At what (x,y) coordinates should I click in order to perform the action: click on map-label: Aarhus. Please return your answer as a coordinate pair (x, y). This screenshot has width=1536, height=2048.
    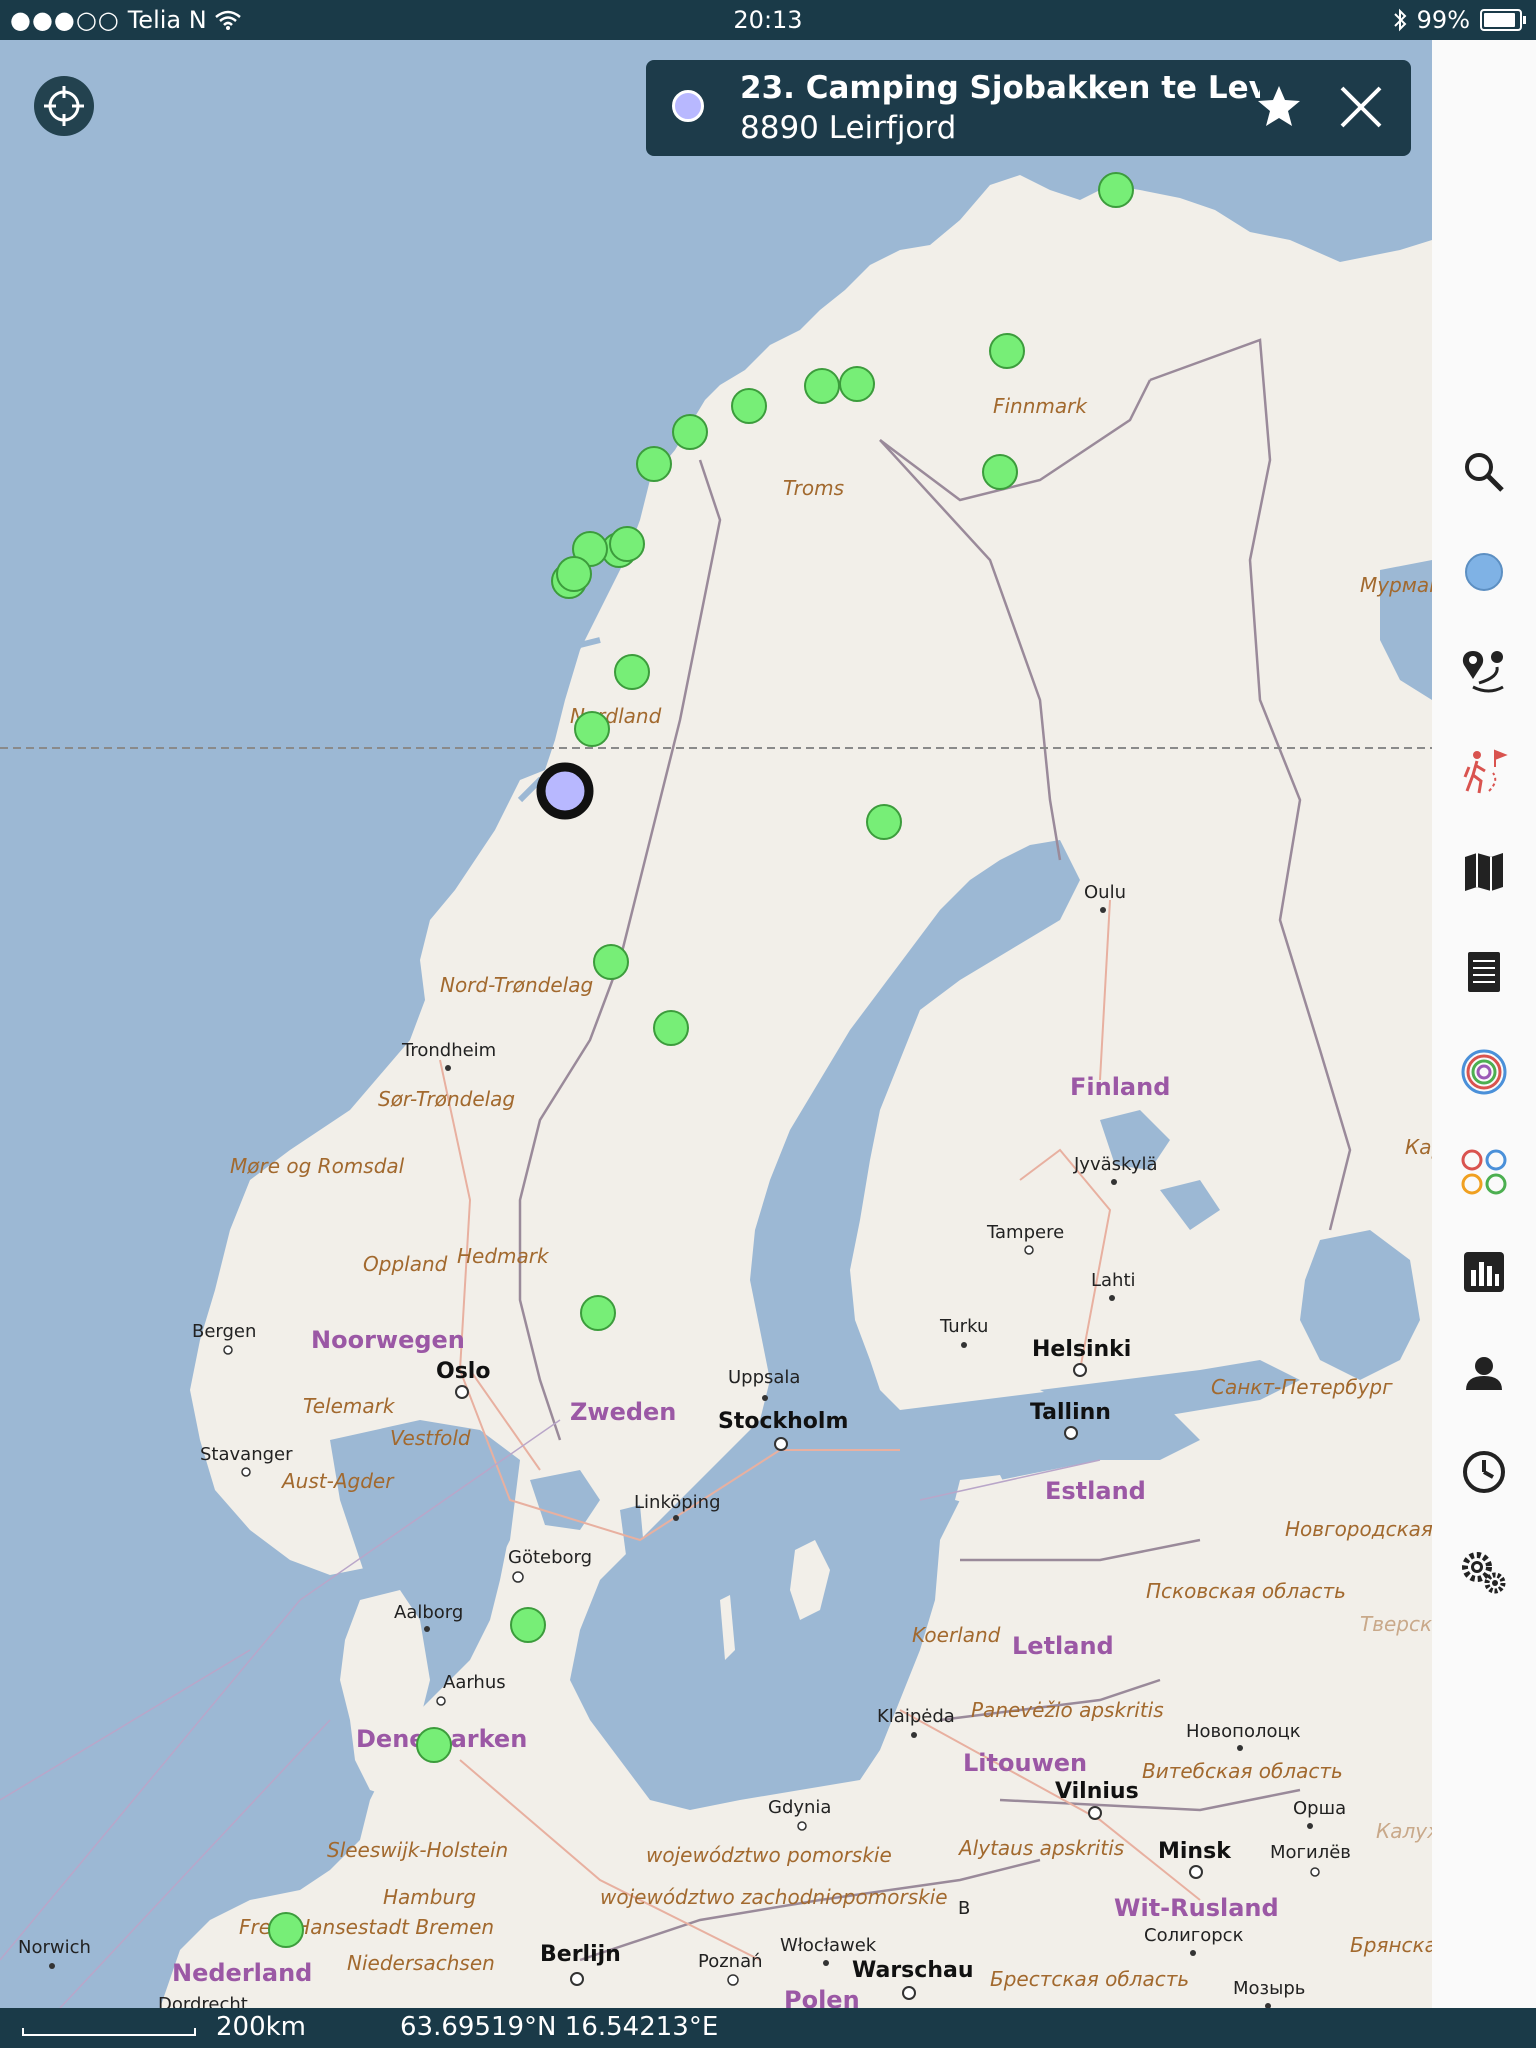
    Looking at the image, I should click on (474, 1682).